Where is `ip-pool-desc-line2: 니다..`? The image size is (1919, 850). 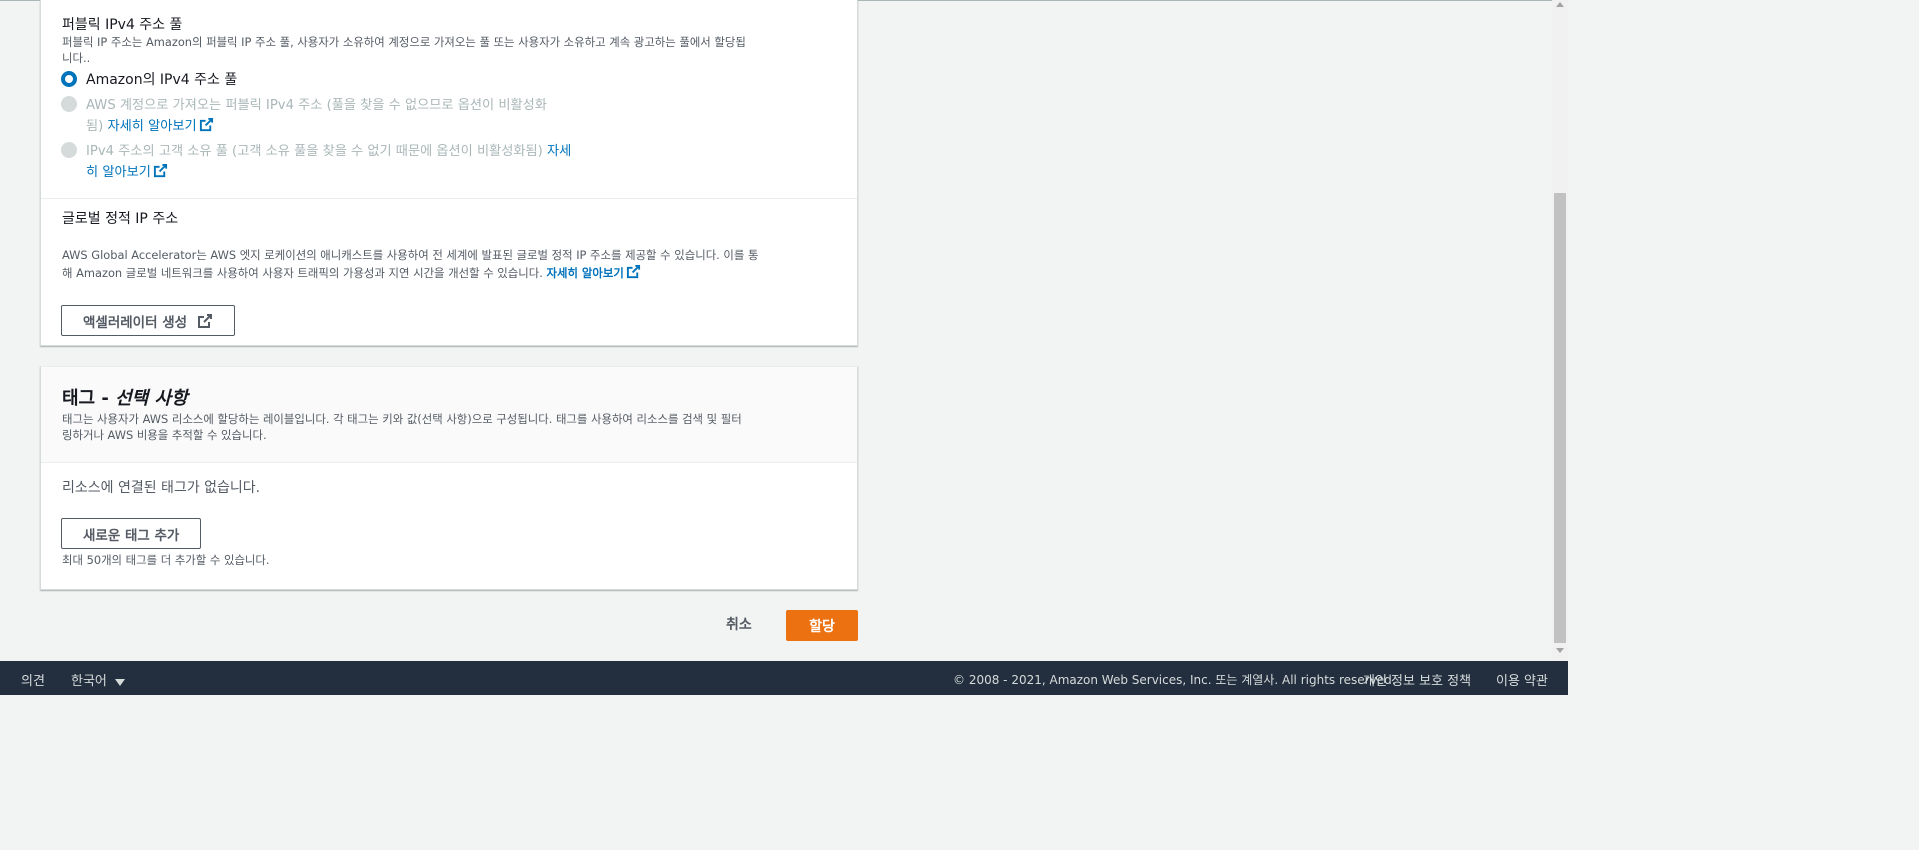 ip-pool-desc-line2: 니다.. is located at coordinates (76, 57).